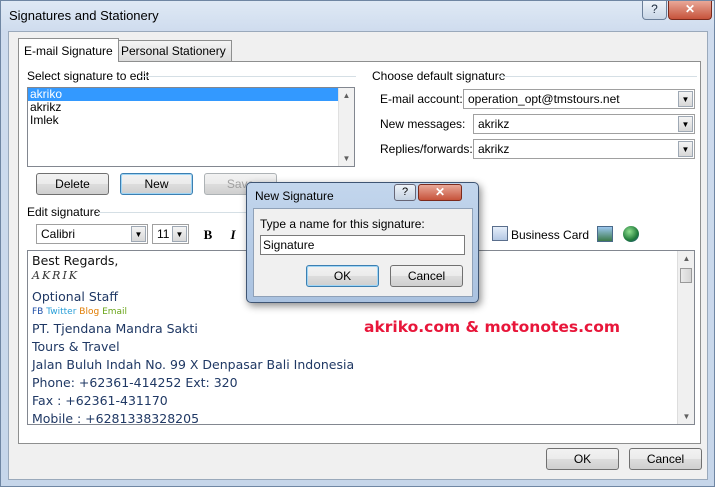 This screenshot has width=715, height=487. I want to click on signature-line: Tours & Travel, so click(76, 346).